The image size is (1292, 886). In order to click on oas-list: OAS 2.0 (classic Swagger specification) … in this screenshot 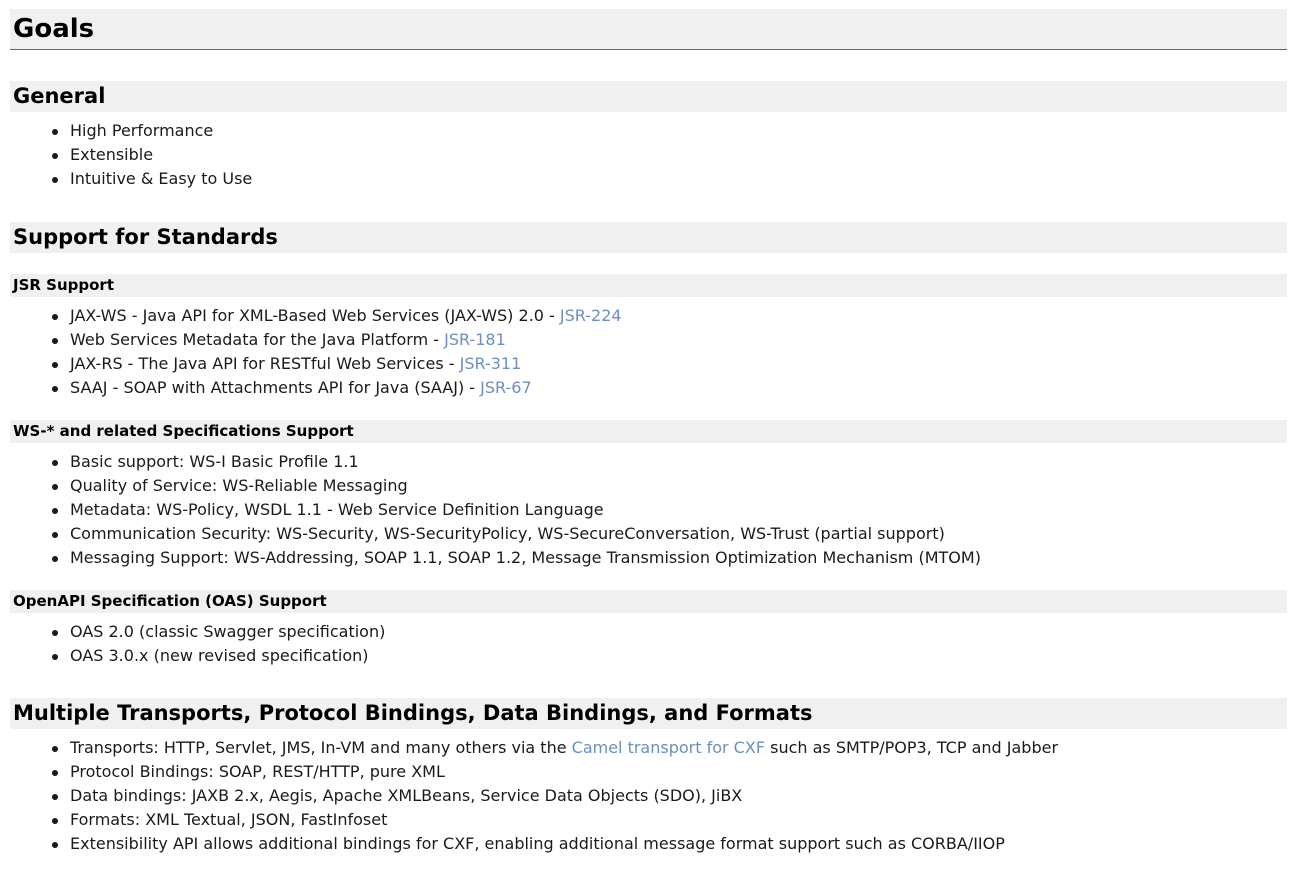, I will do `click(648, 644)`.